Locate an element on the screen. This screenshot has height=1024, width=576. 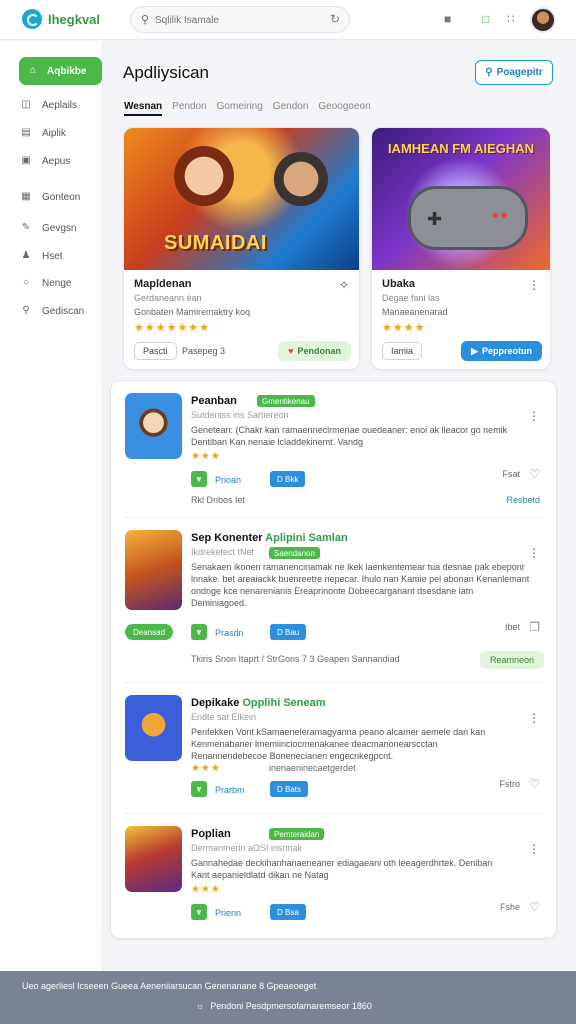
card-action-label: Pendonan is located at coordinates (319, 351).